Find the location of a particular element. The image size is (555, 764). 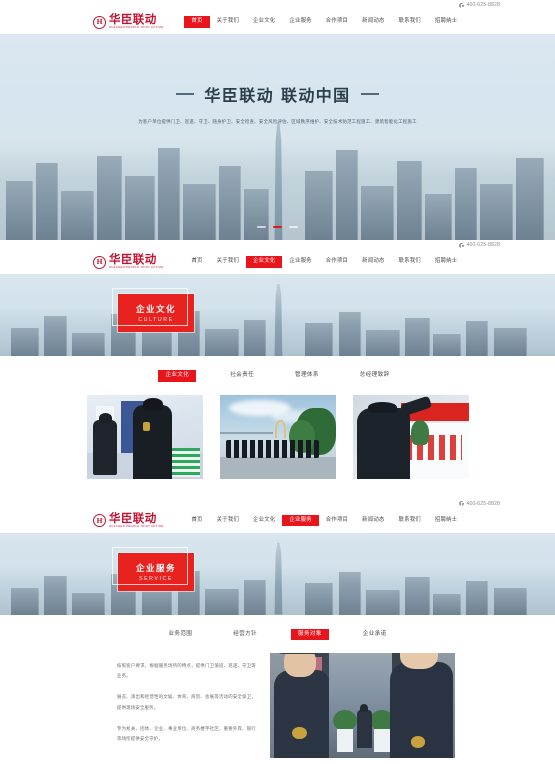

service-tabbar: 业务范围 经营方针 服务对象 企业承诺 is located at coordinates (277, 634).